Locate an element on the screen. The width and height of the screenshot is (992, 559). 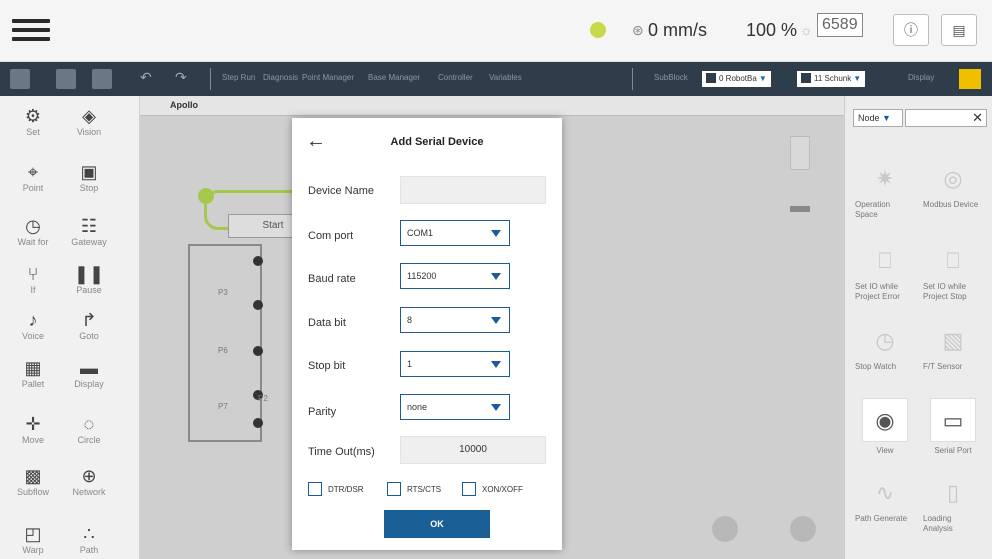
speed-percent: 100 % is located at coordinates (772, 30).